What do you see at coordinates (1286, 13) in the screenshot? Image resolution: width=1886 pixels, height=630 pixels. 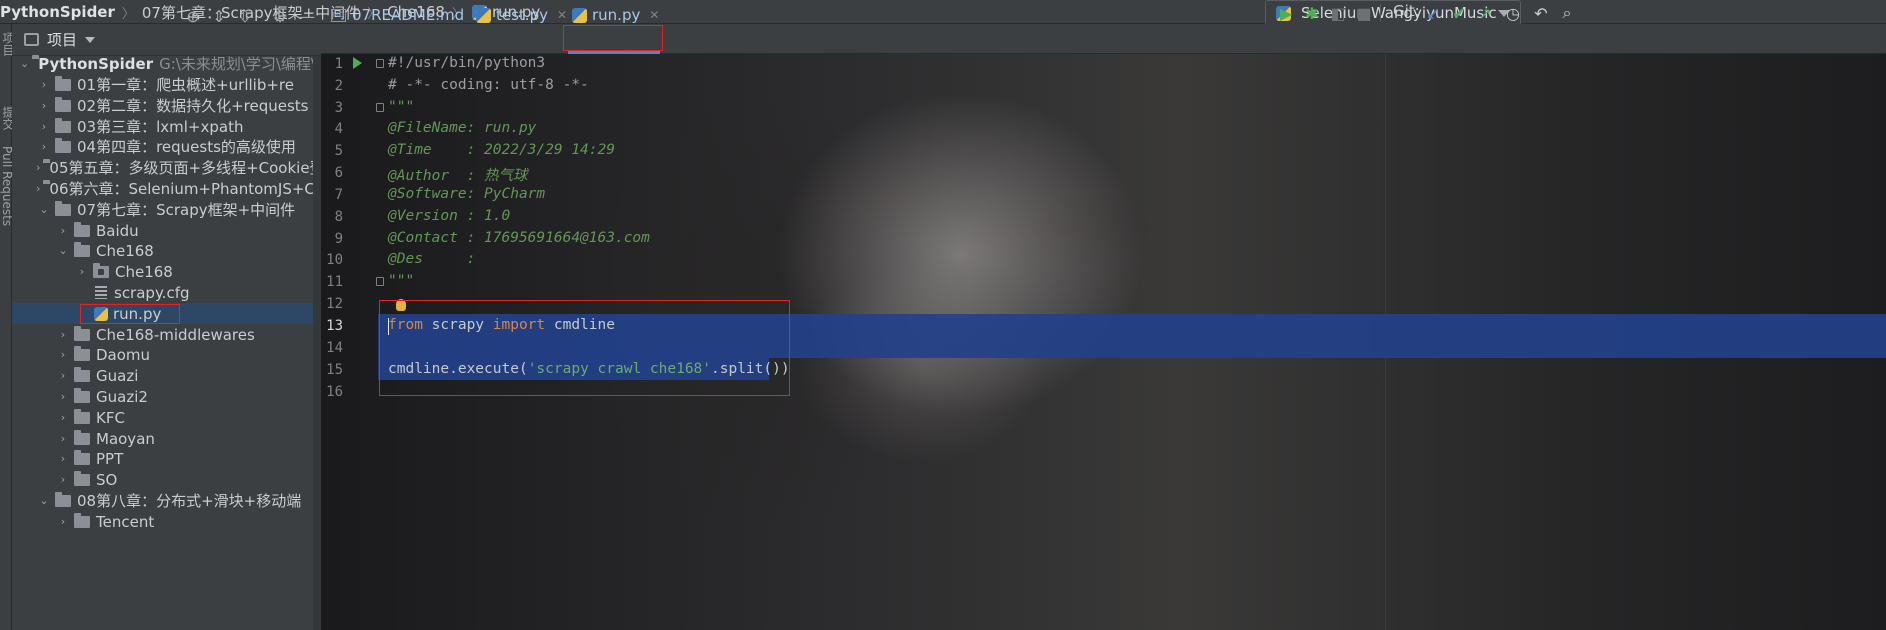 I see `run-button: ▶` at bounding box center [1286, 13].